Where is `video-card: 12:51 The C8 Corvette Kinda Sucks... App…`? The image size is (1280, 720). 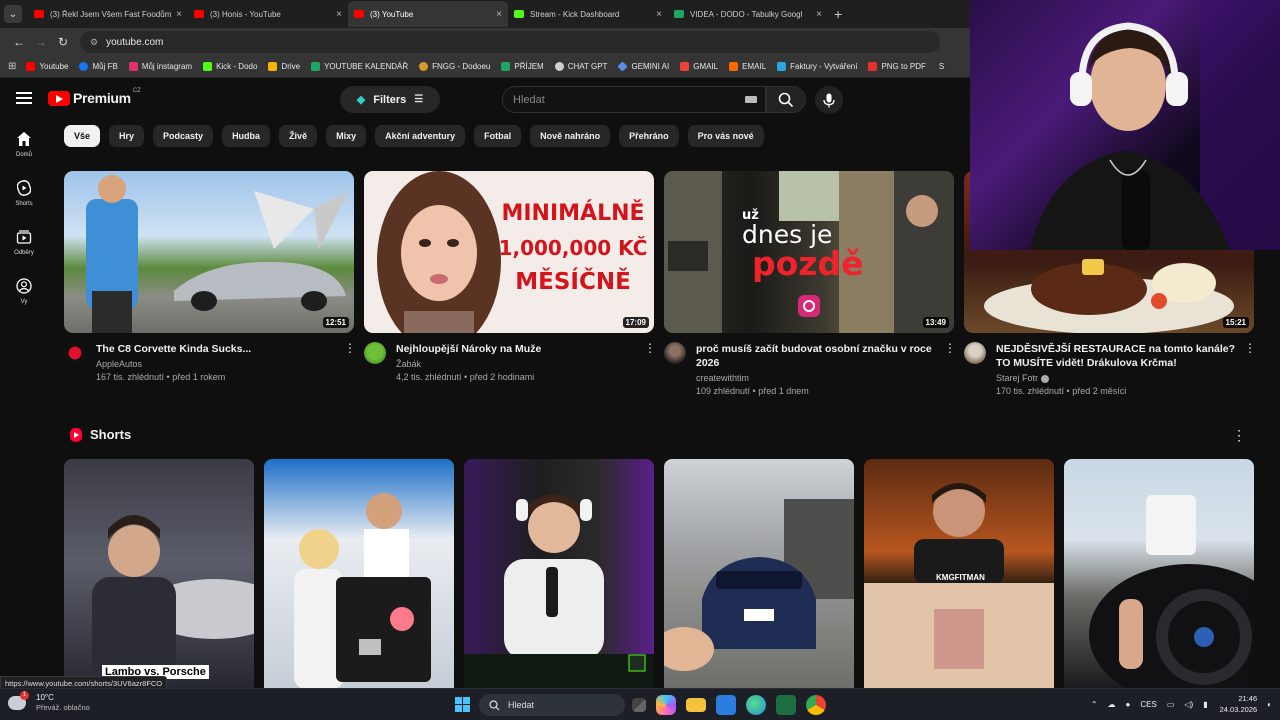
video-card: 12:51 The C8 Corvette Kinda Sucks... App… is located at coordinates (210, 276).